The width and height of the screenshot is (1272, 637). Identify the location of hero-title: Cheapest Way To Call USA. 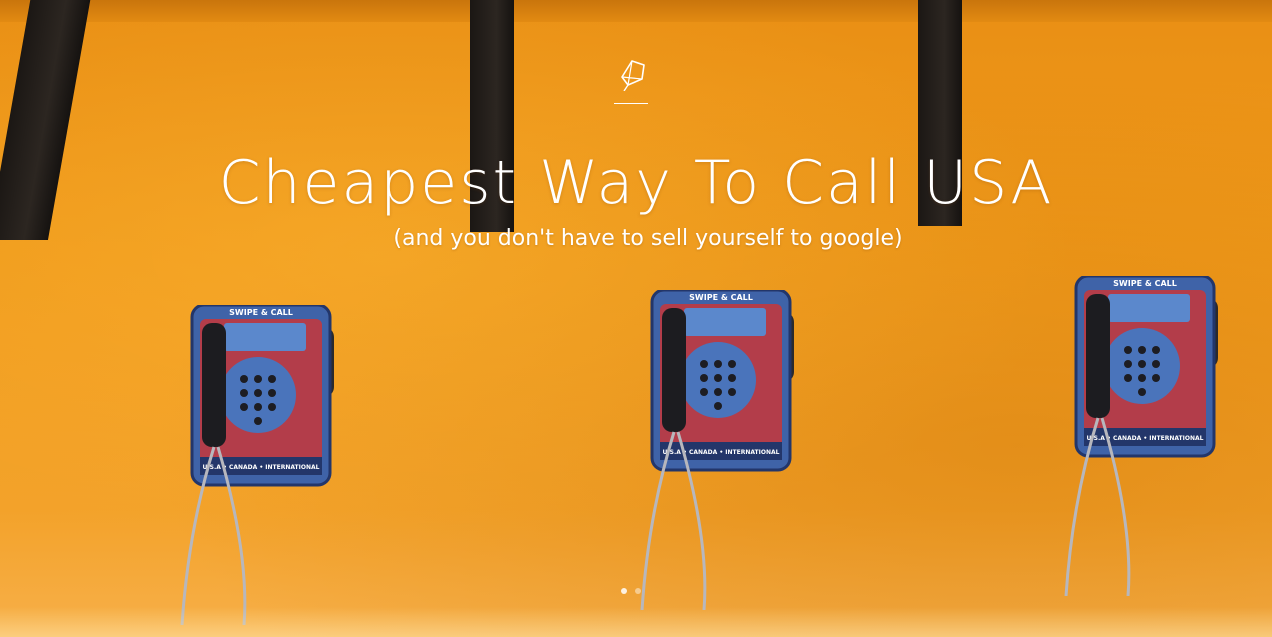
(636, 183).